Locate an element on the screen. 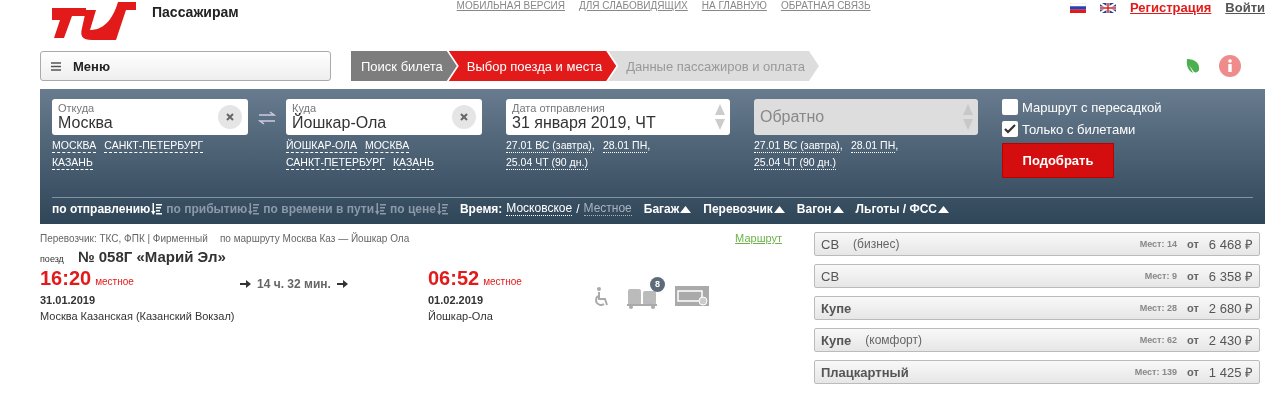 This screenshot has height=411, width=1277. departure-date: 31.01.2019 is located at coordinates (68, 300).